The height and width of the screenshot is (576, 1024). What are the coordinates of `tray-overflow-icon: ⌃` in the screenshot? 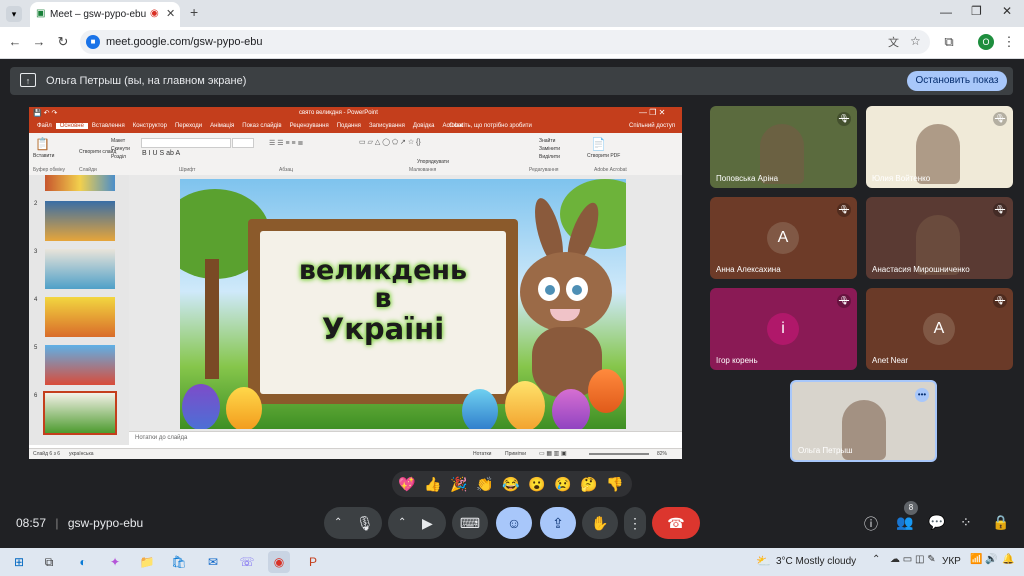 It's located at (876, 559).